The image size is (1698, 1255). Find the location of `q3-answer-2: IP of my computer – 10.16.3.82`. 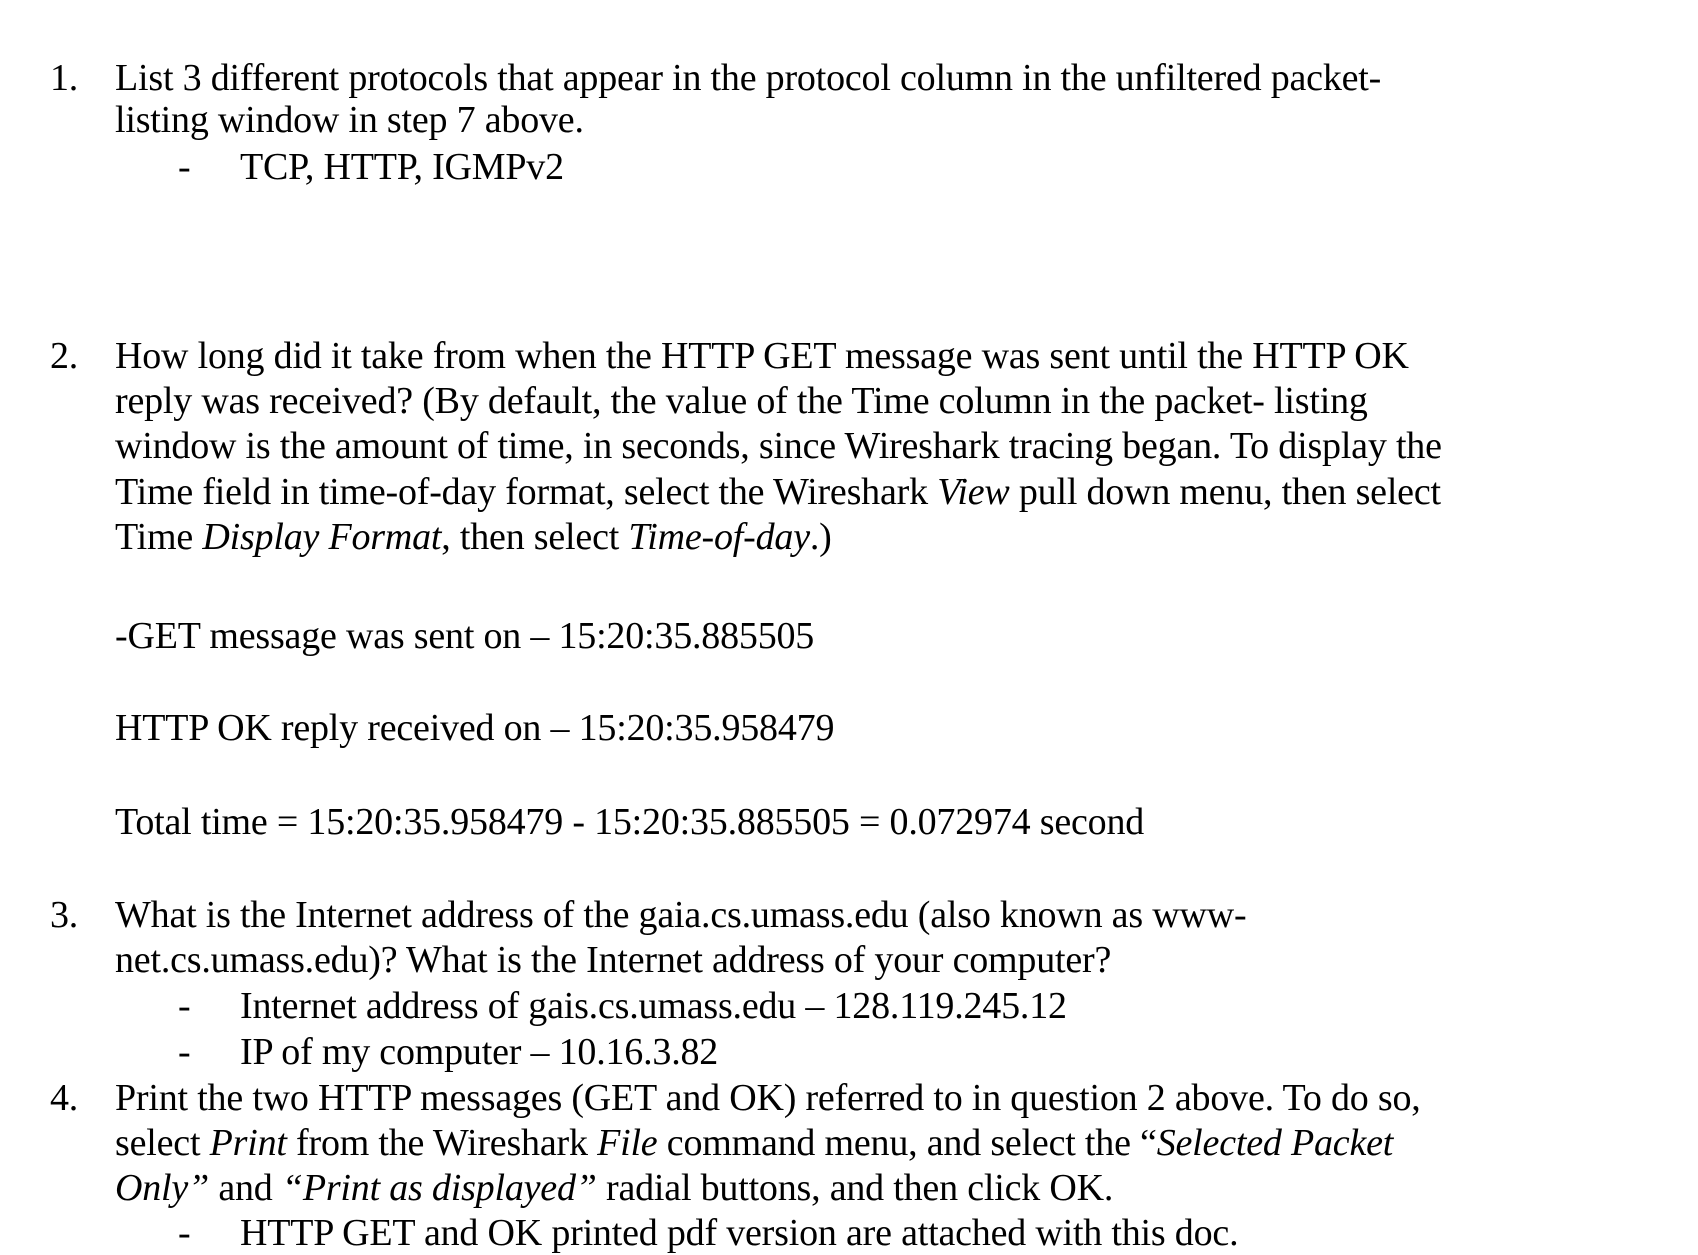

q3-answer-2: IP of my computer – 10.16.3.82 is located at coordinates (479, 1052).